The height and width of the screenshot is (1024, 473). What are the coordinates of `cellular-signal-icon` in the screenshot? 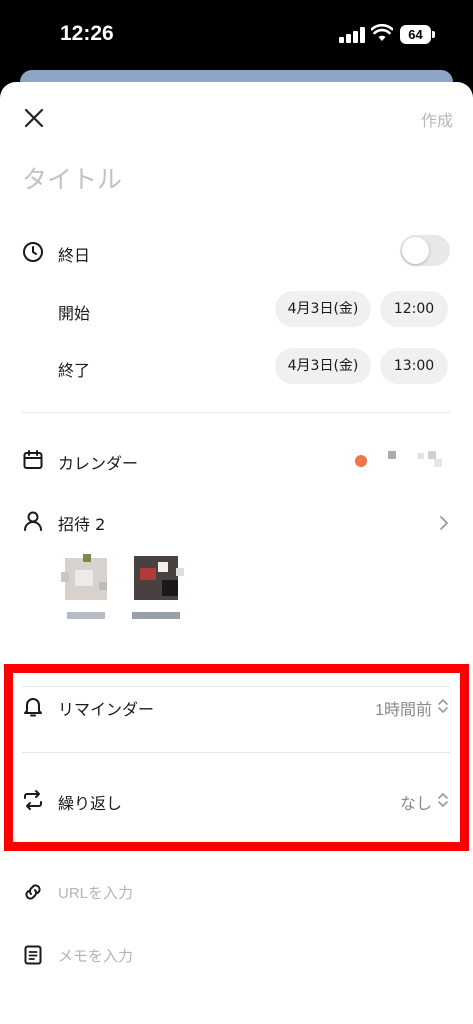 It's located at (352, 35).